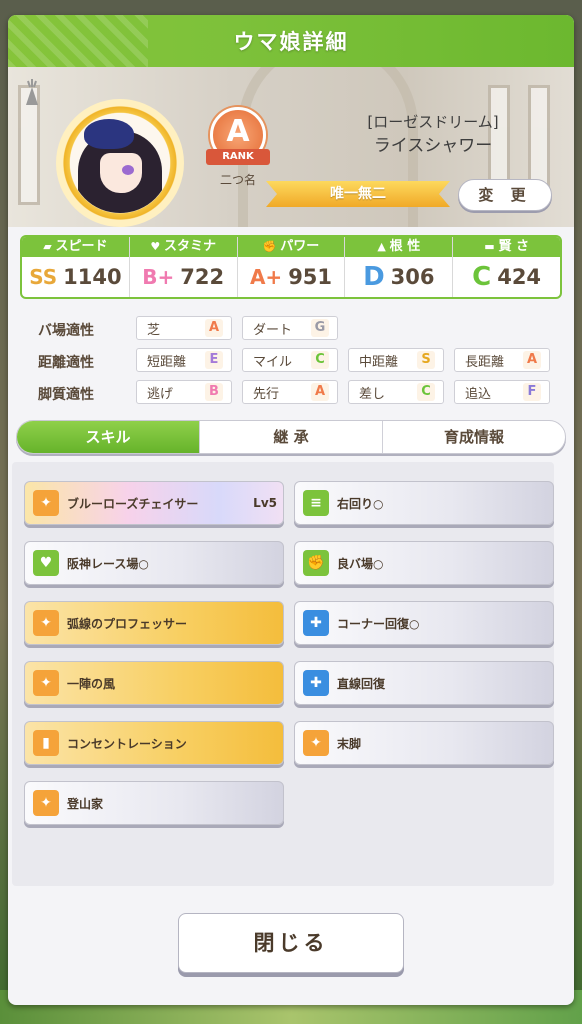  I want to click on skill-name: 一陣の風, so click(91, 683).